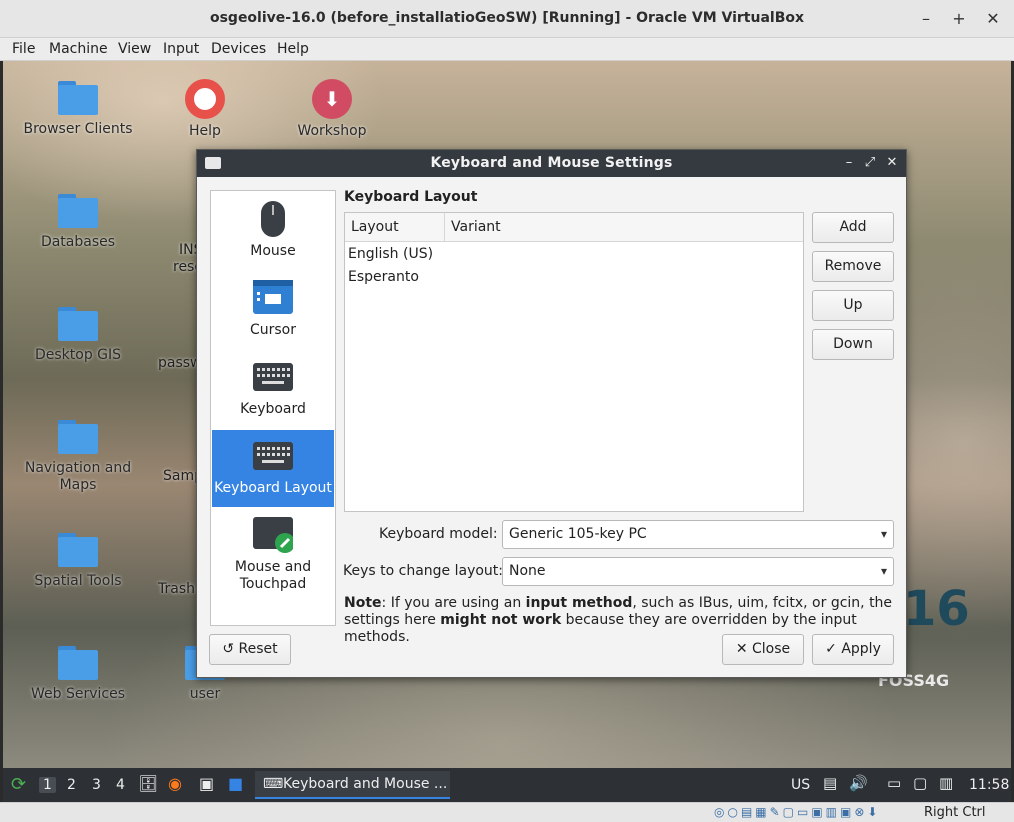 Image resolution: width=1014 pixels, height=822 pixels. Describe the element at coordinates (989, 785) in the screenshot. I see `clock: 11:58` at that location.